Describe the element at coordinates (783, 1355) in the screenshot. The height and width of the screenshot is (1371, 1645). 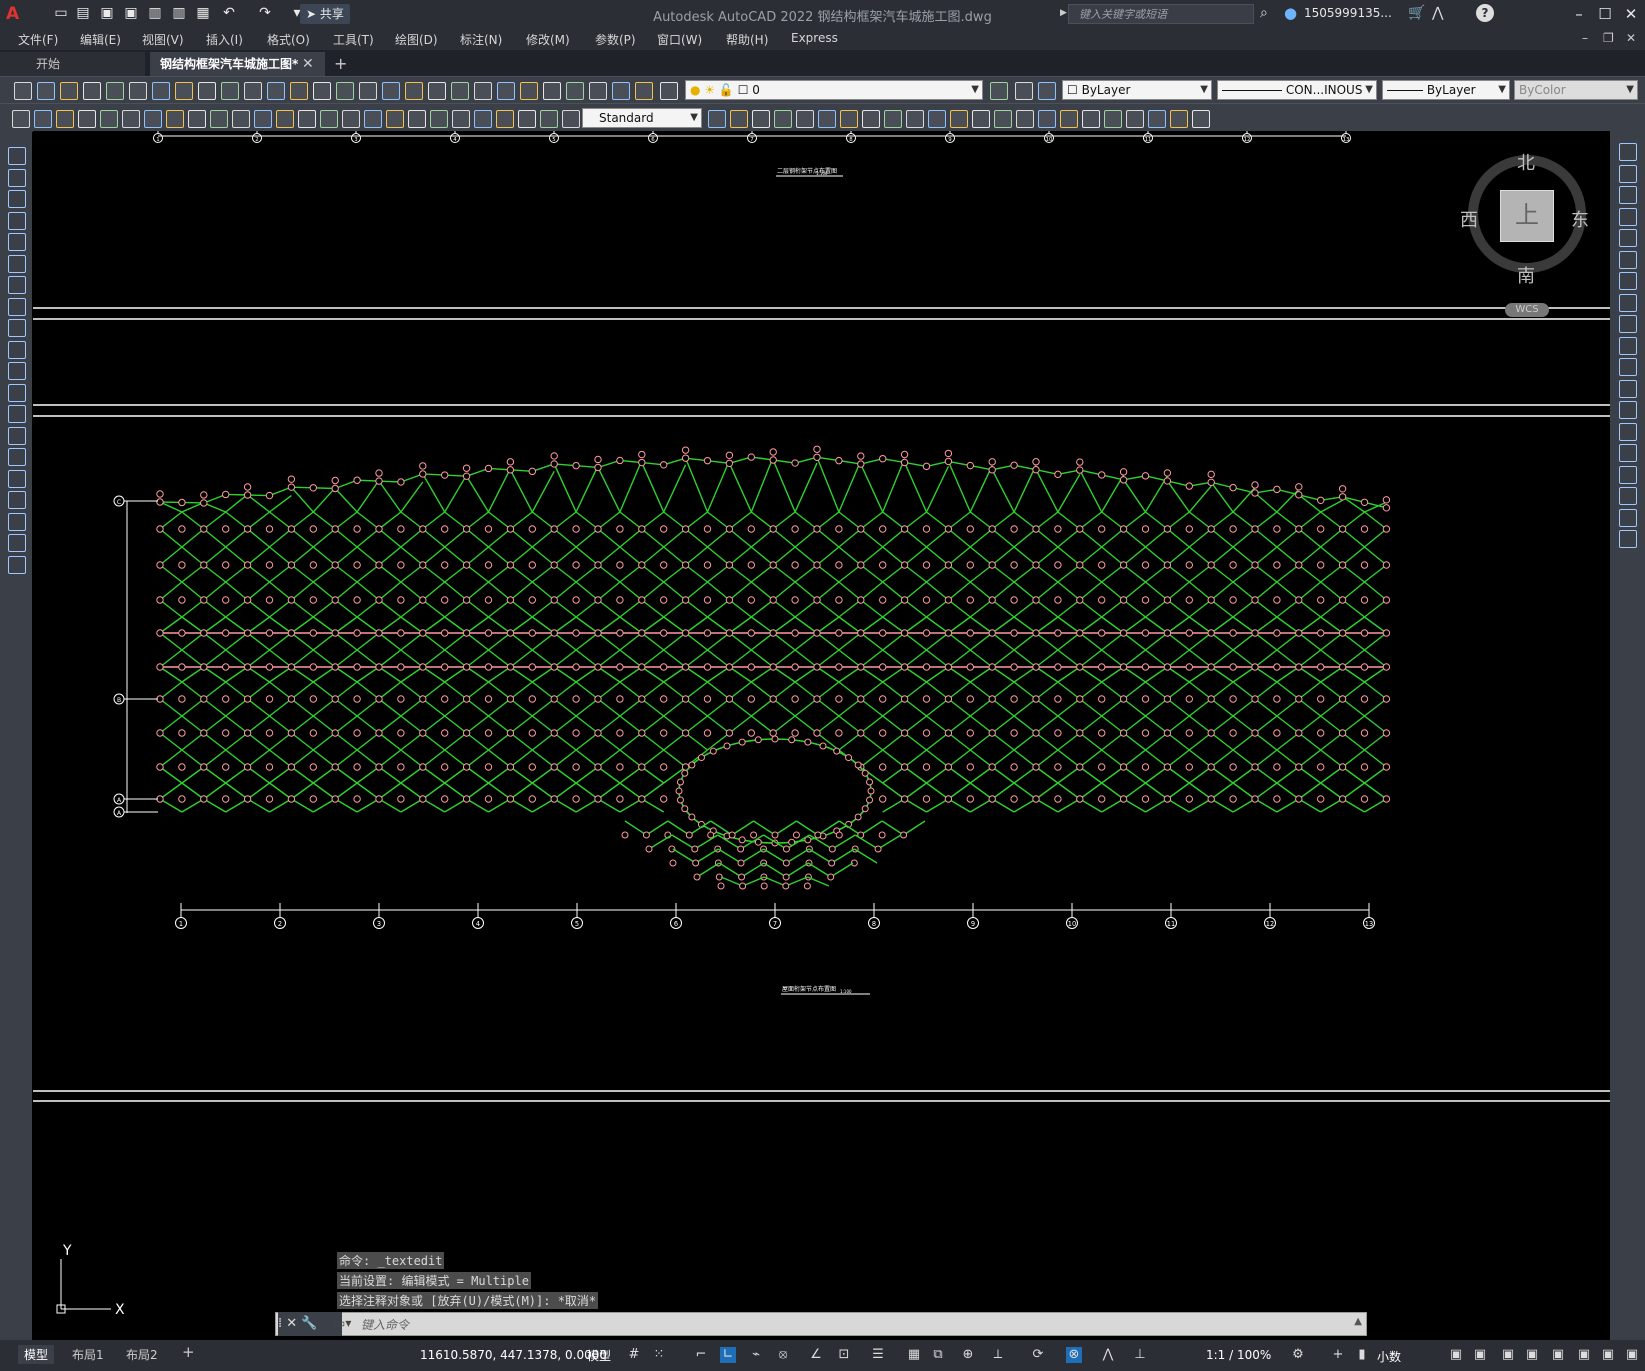
I see `status-toggle-icon: ⦻` at that location.